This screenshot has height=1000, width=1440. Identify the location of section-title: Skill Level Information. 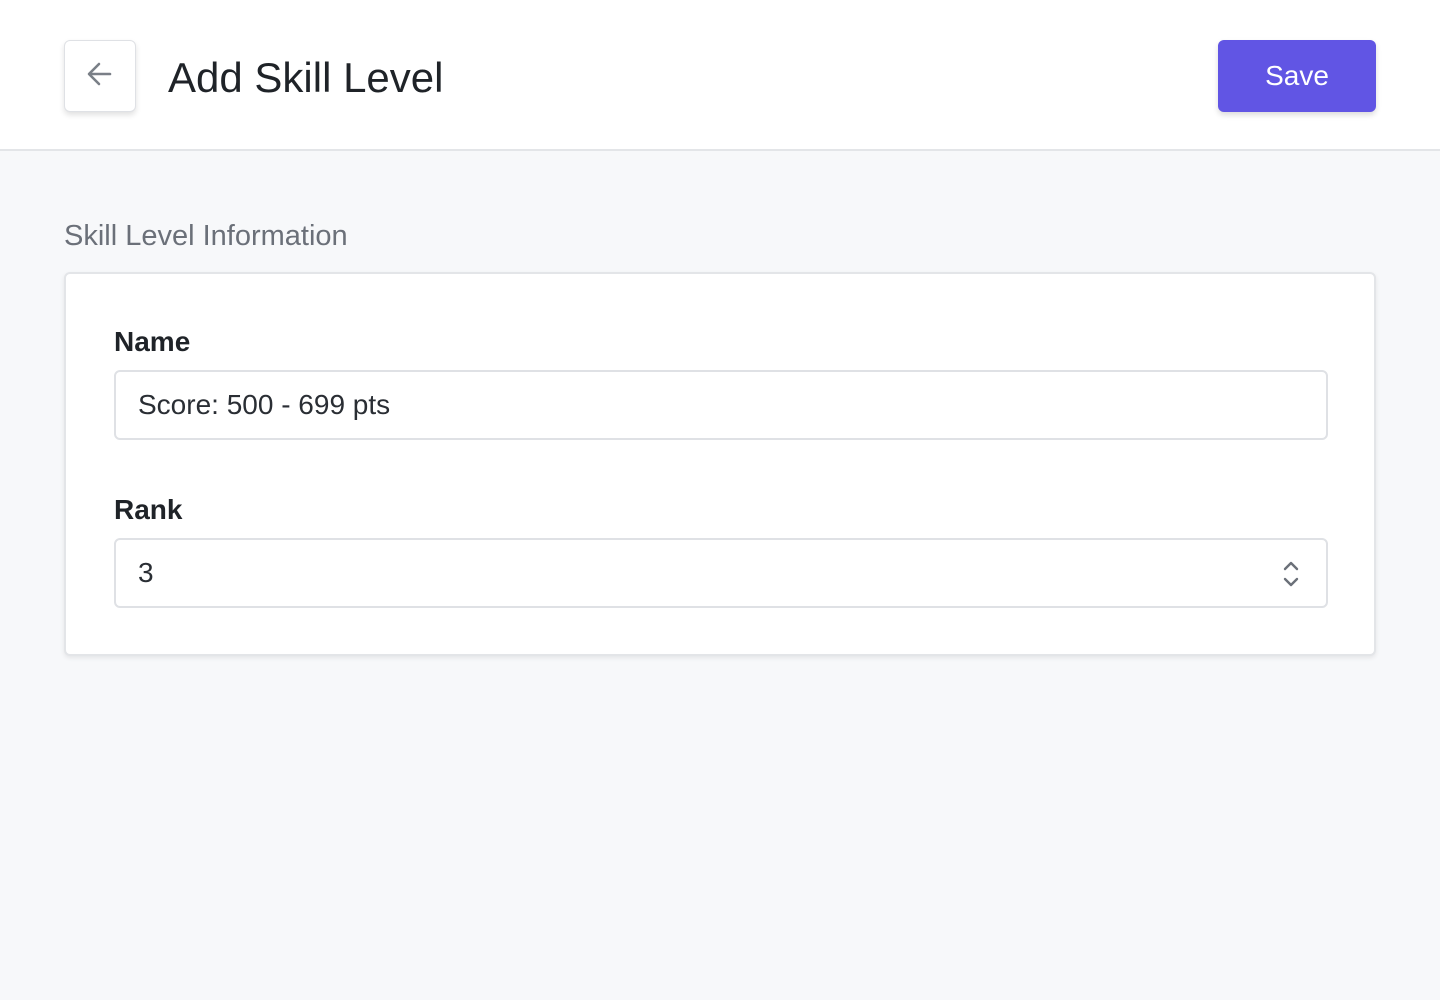
(206, 236).